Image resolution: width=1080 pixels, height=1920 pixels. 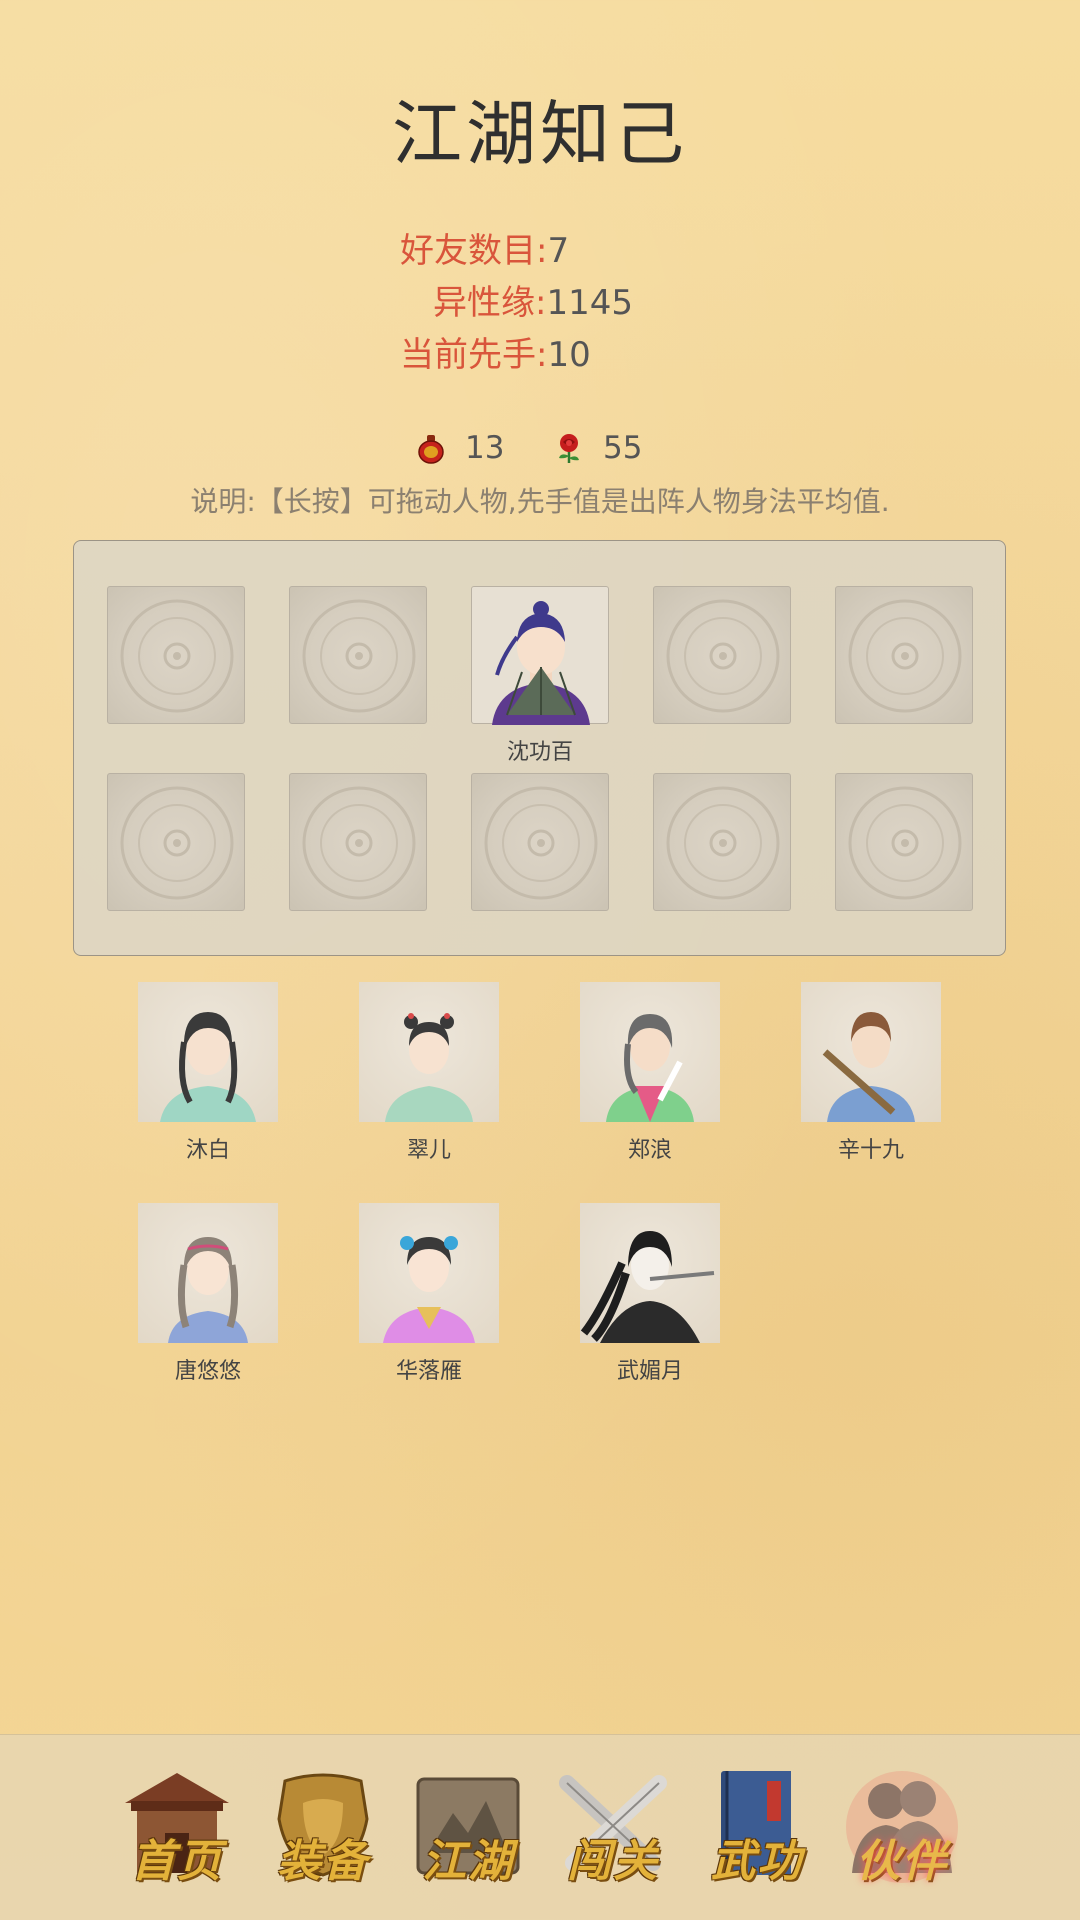 I want to click on charm-value: 1145, so click(x=589, y=303).